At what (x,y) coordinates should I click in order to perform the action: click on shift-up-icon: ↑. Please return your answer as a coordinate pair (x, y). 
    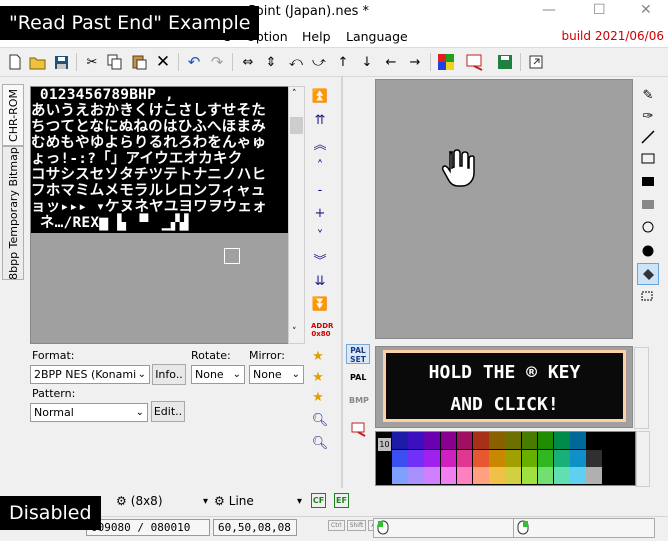
    Looking at the image, I should click on (343, 62).